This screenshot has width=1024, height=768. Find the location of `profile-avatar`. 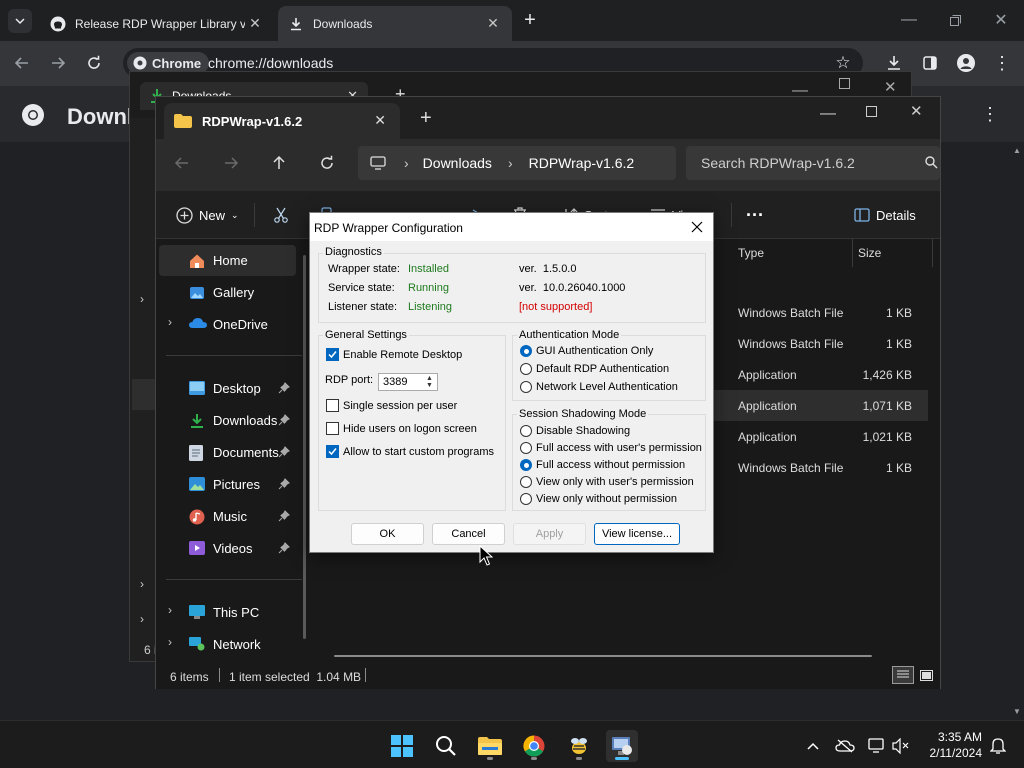

profile-avatar is located at coordinates (966, 63).